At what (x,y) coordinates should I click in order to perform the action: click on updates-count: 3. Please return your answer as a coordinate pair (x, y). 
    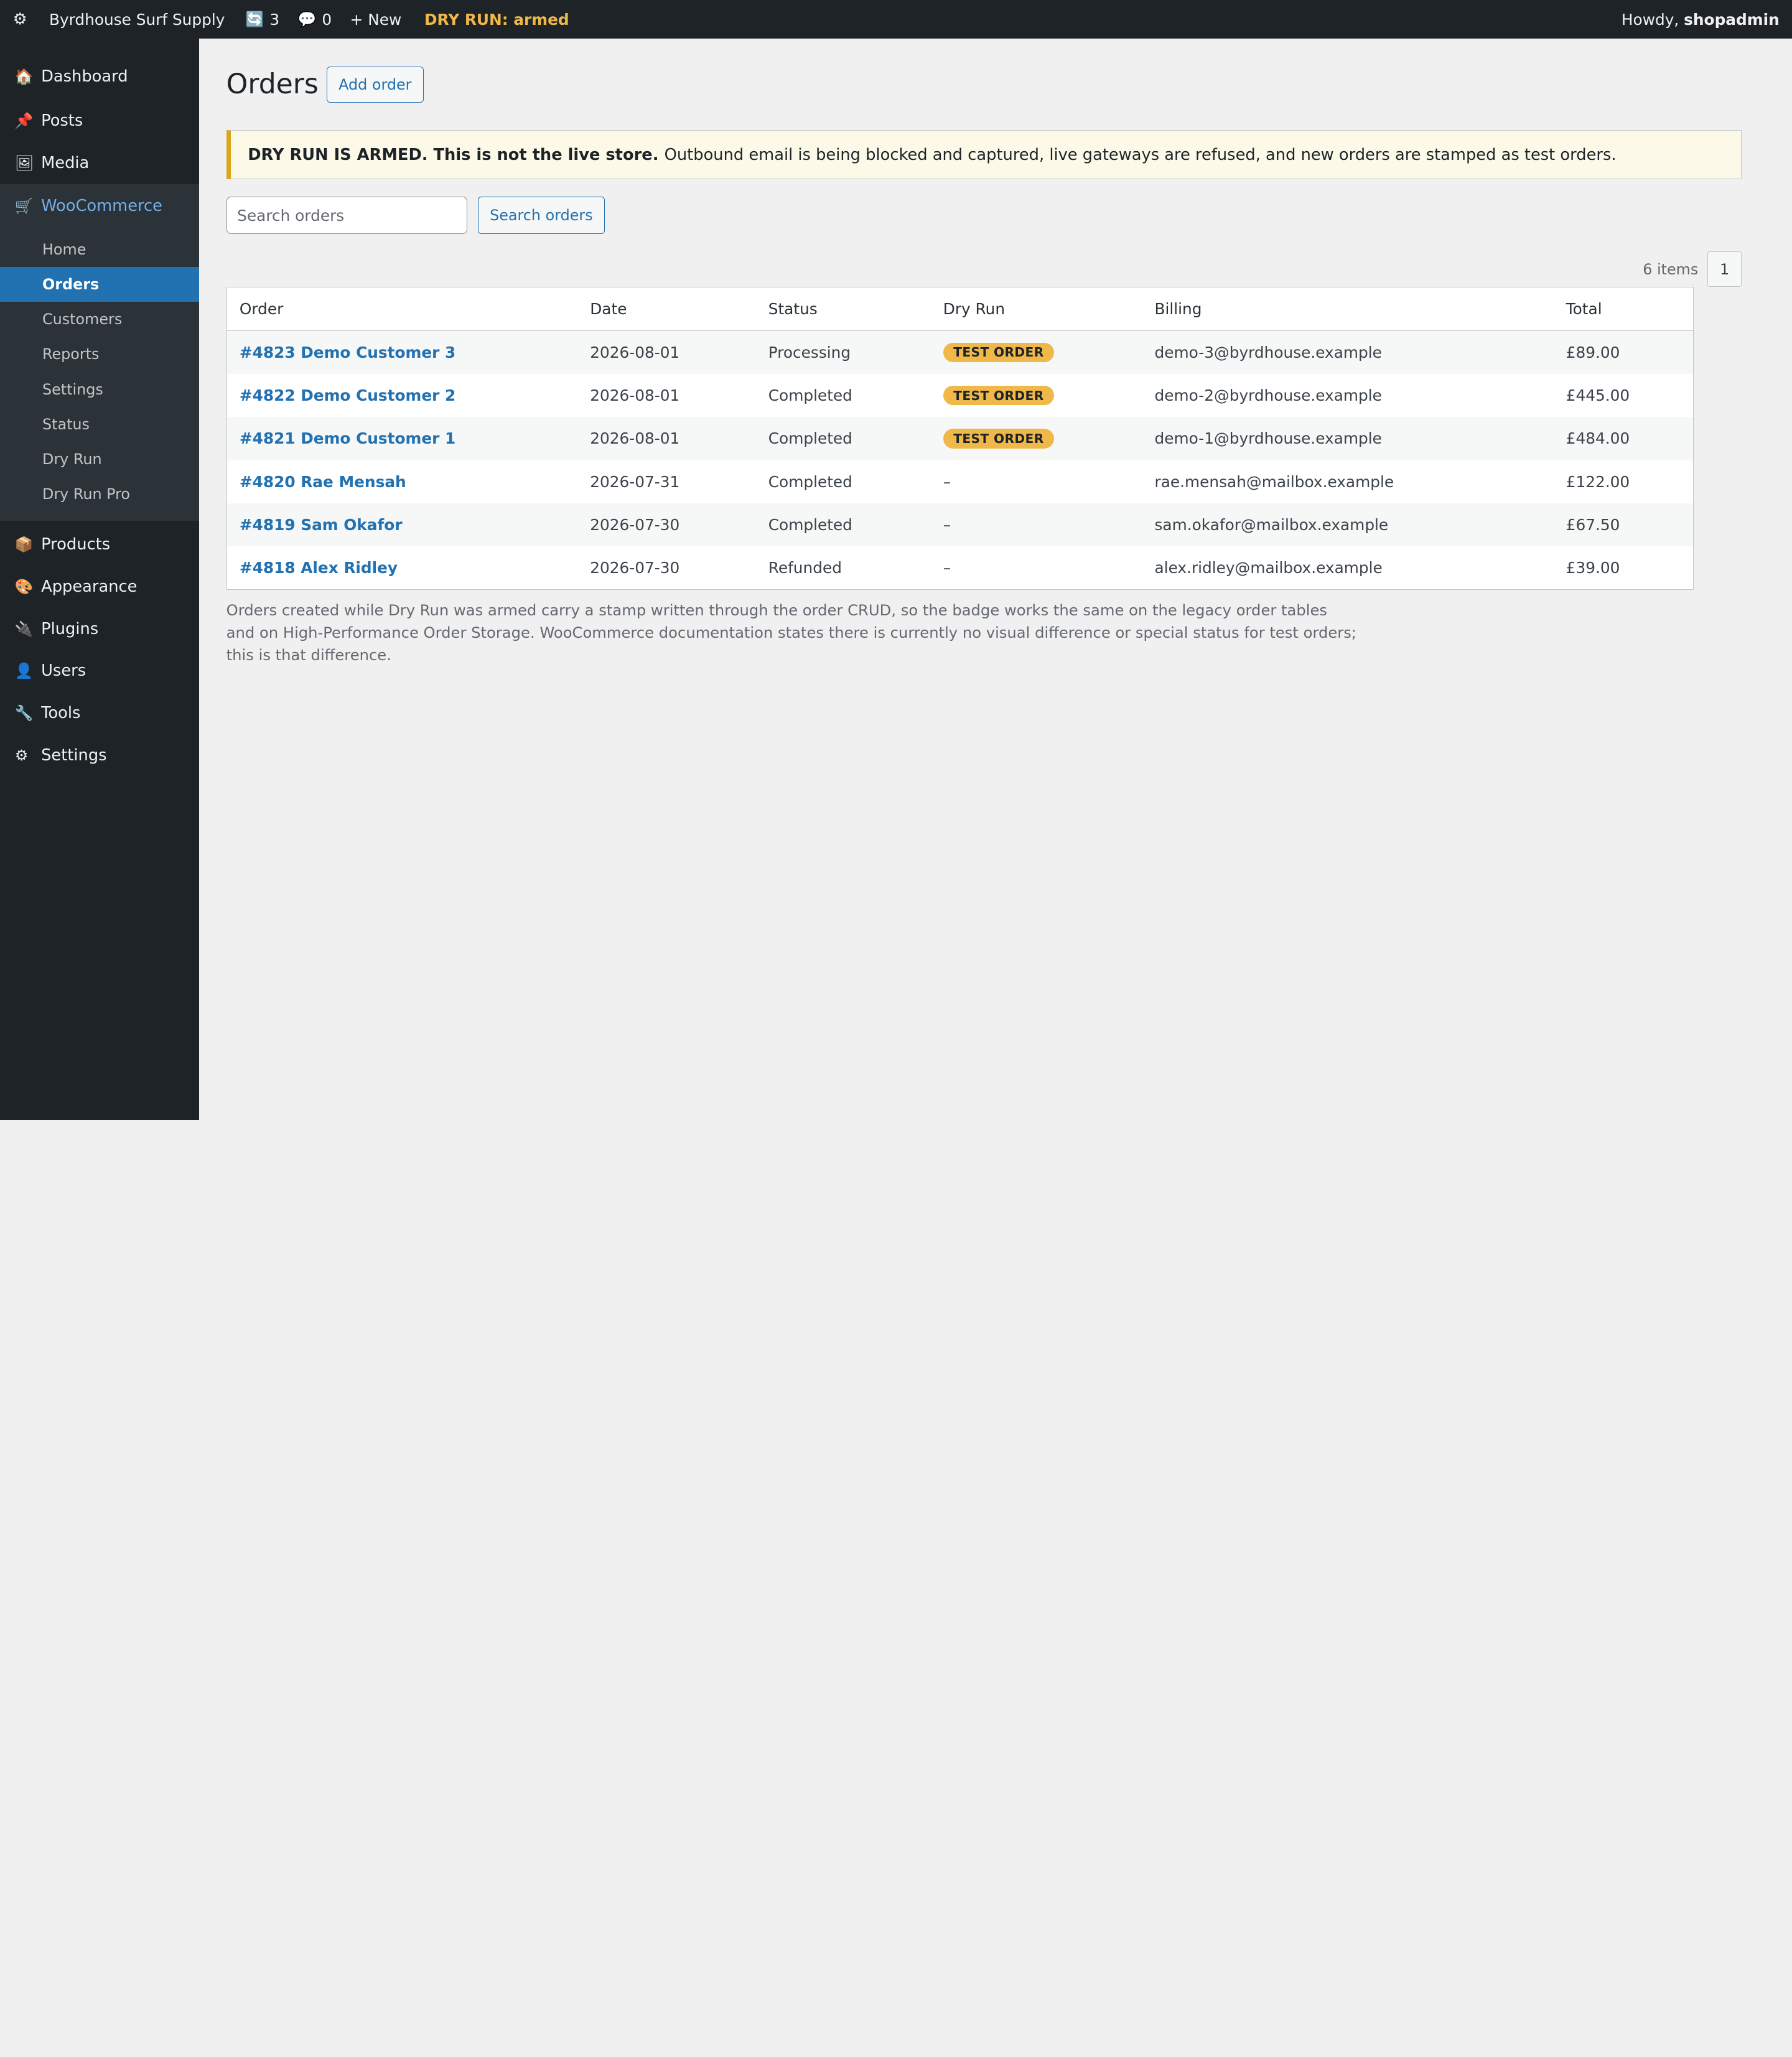
    Looking at the image, I should click on (274, 19).